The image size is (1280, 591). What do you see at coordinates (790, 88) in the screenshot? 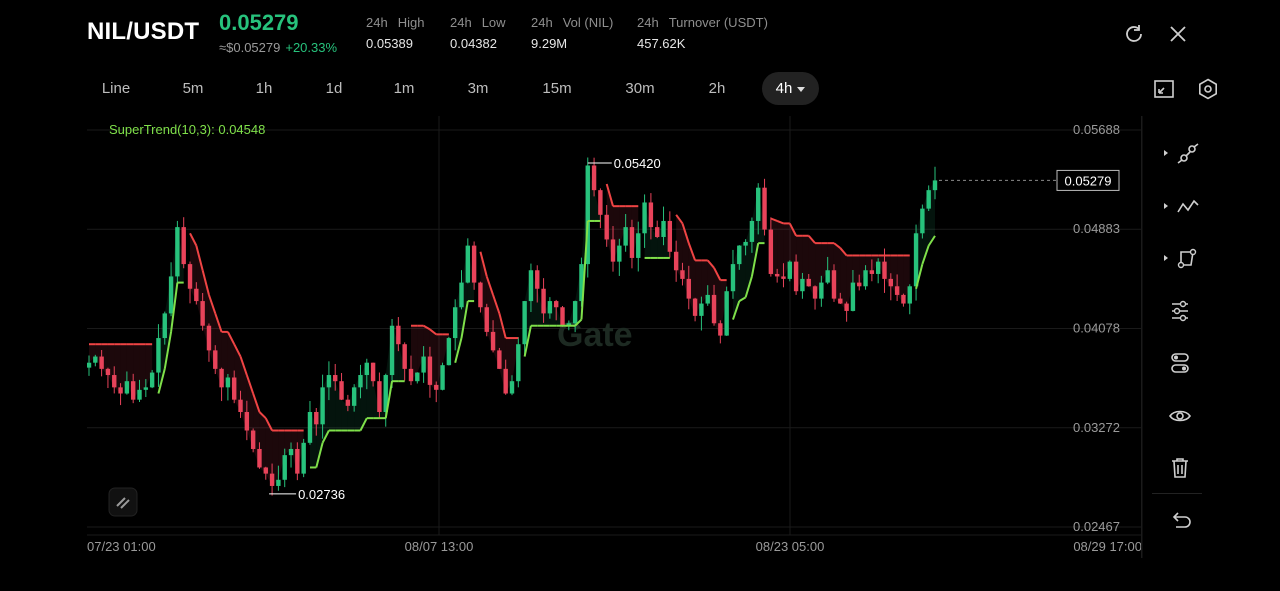
I see `tab-4h: 4h` at bounding box center [790, 88].